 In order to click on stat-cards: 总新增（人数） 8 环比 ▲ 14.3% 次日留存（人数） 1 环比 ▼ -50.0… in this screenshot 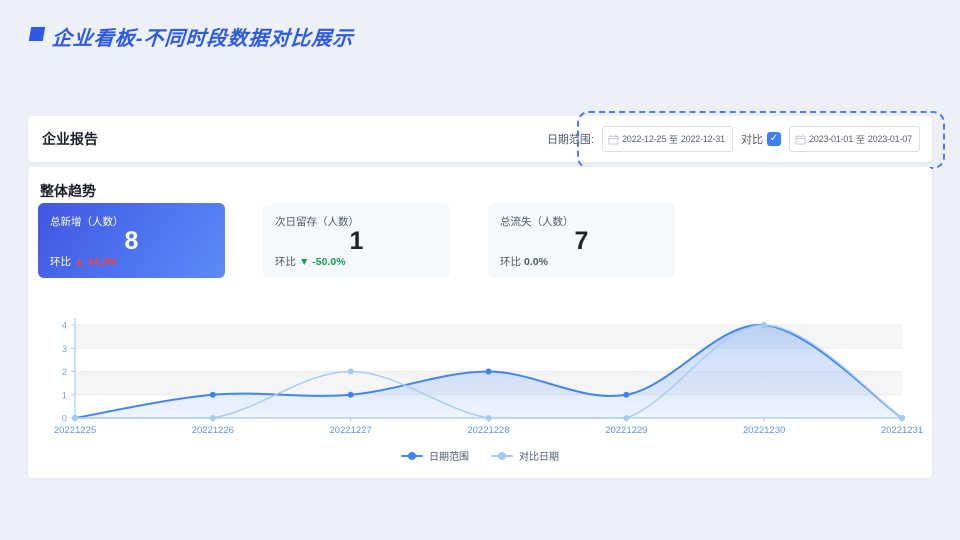, I will do `click(356, 240)`.